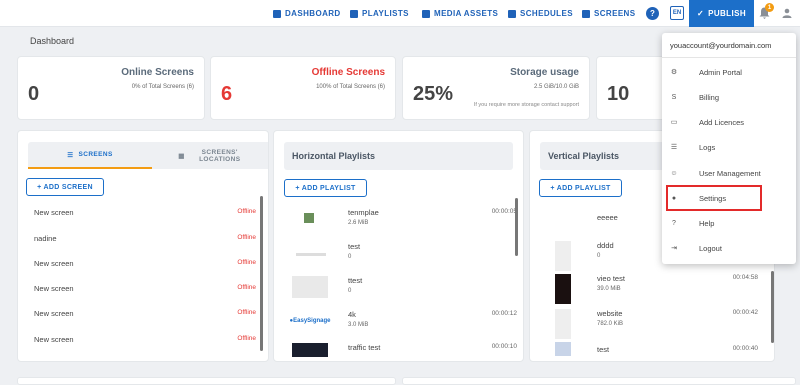 This screenshot has height=385, width=800. Describe the element at coordinates (358, 325) in the screenshot. I see `playlist-size: 3.0 MiB` at that location.